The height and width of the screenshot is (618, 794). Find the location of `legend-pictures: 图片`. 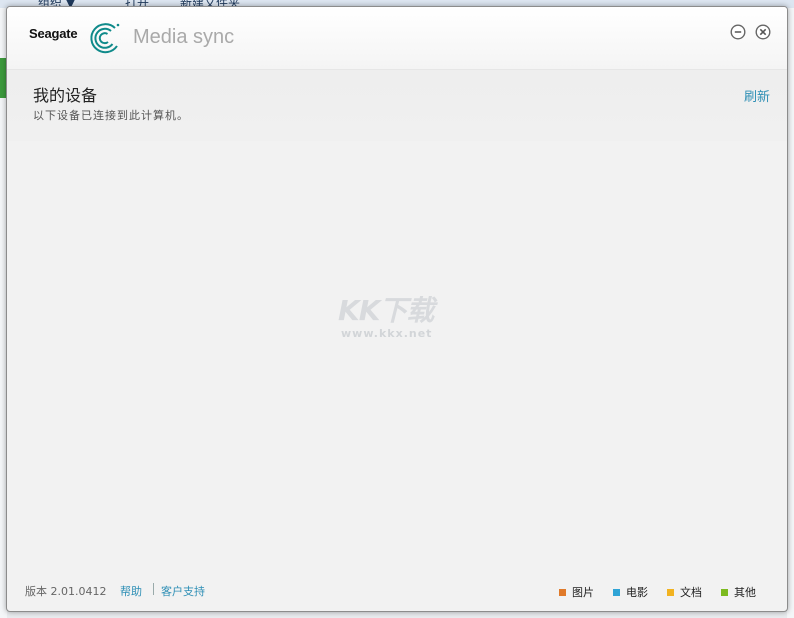

legend-pictures: 图片 is located at coordinates (576, 592).